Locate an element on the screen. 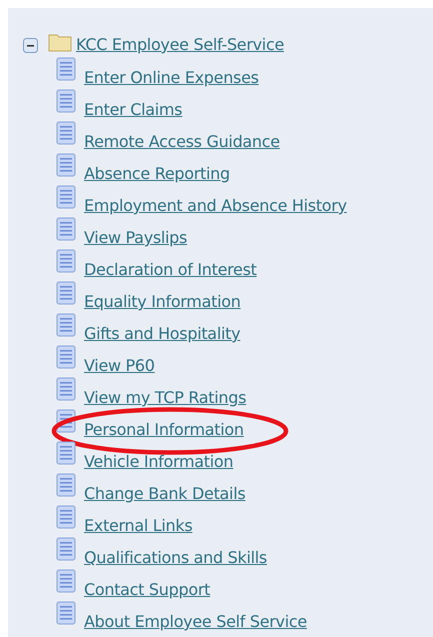 The width and height of the screenshot is (433, 637). menu-link: Absence Reporting is located at coordinates (157, 174).